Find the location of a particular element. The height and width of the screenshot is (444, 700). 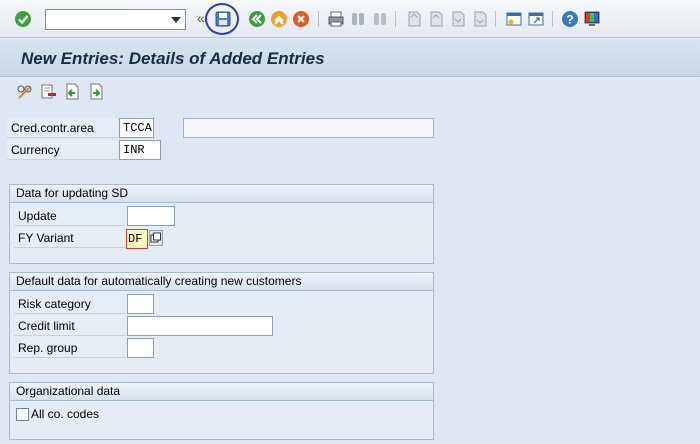

currency-field: INR is located at coordinates (140, 150).